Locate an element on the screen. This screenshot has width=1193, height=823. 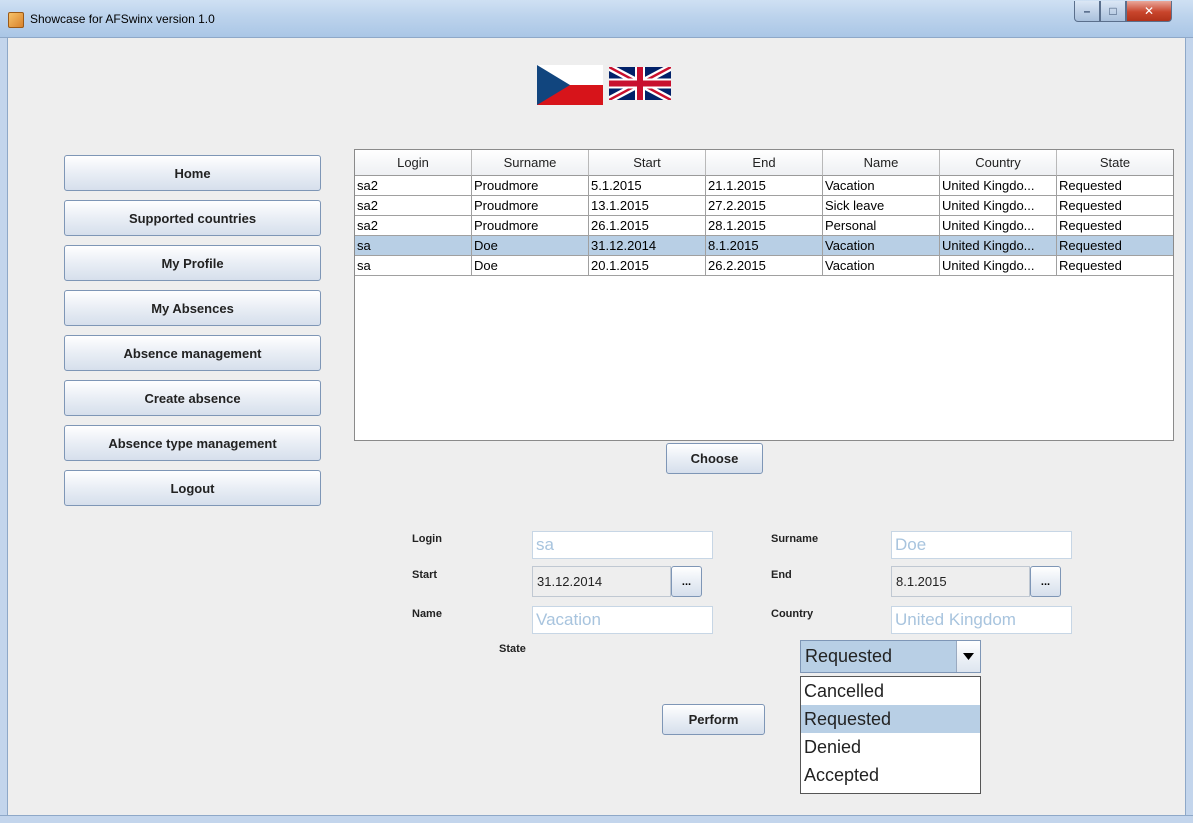
create-absence-button: Create absence is located at coordinates (192, 398).